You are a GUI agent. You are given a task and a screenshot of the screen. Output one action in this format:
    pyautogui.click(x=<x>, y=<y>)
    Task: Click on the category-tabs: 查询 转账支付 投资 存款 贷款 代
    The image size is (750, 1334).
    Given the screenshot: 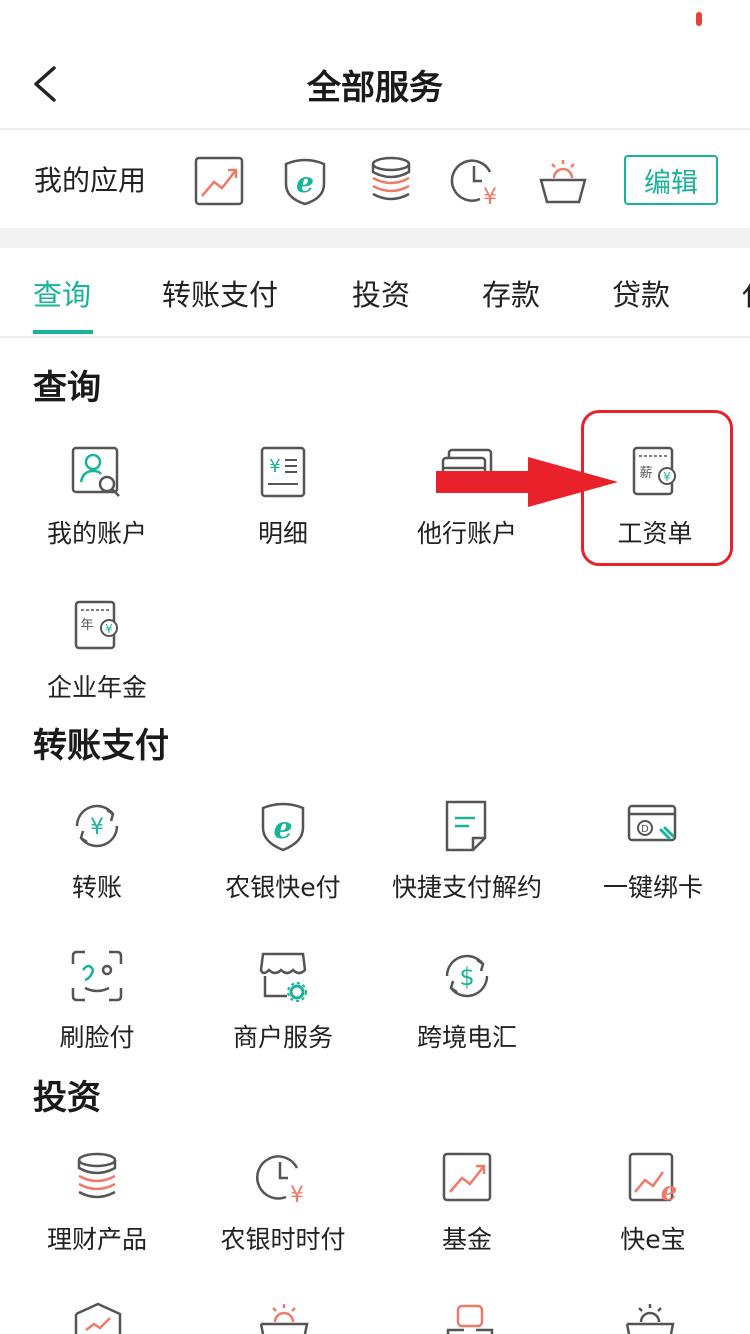 What is the action you would take?
    pyautogui.click(x=375, y=293)
    